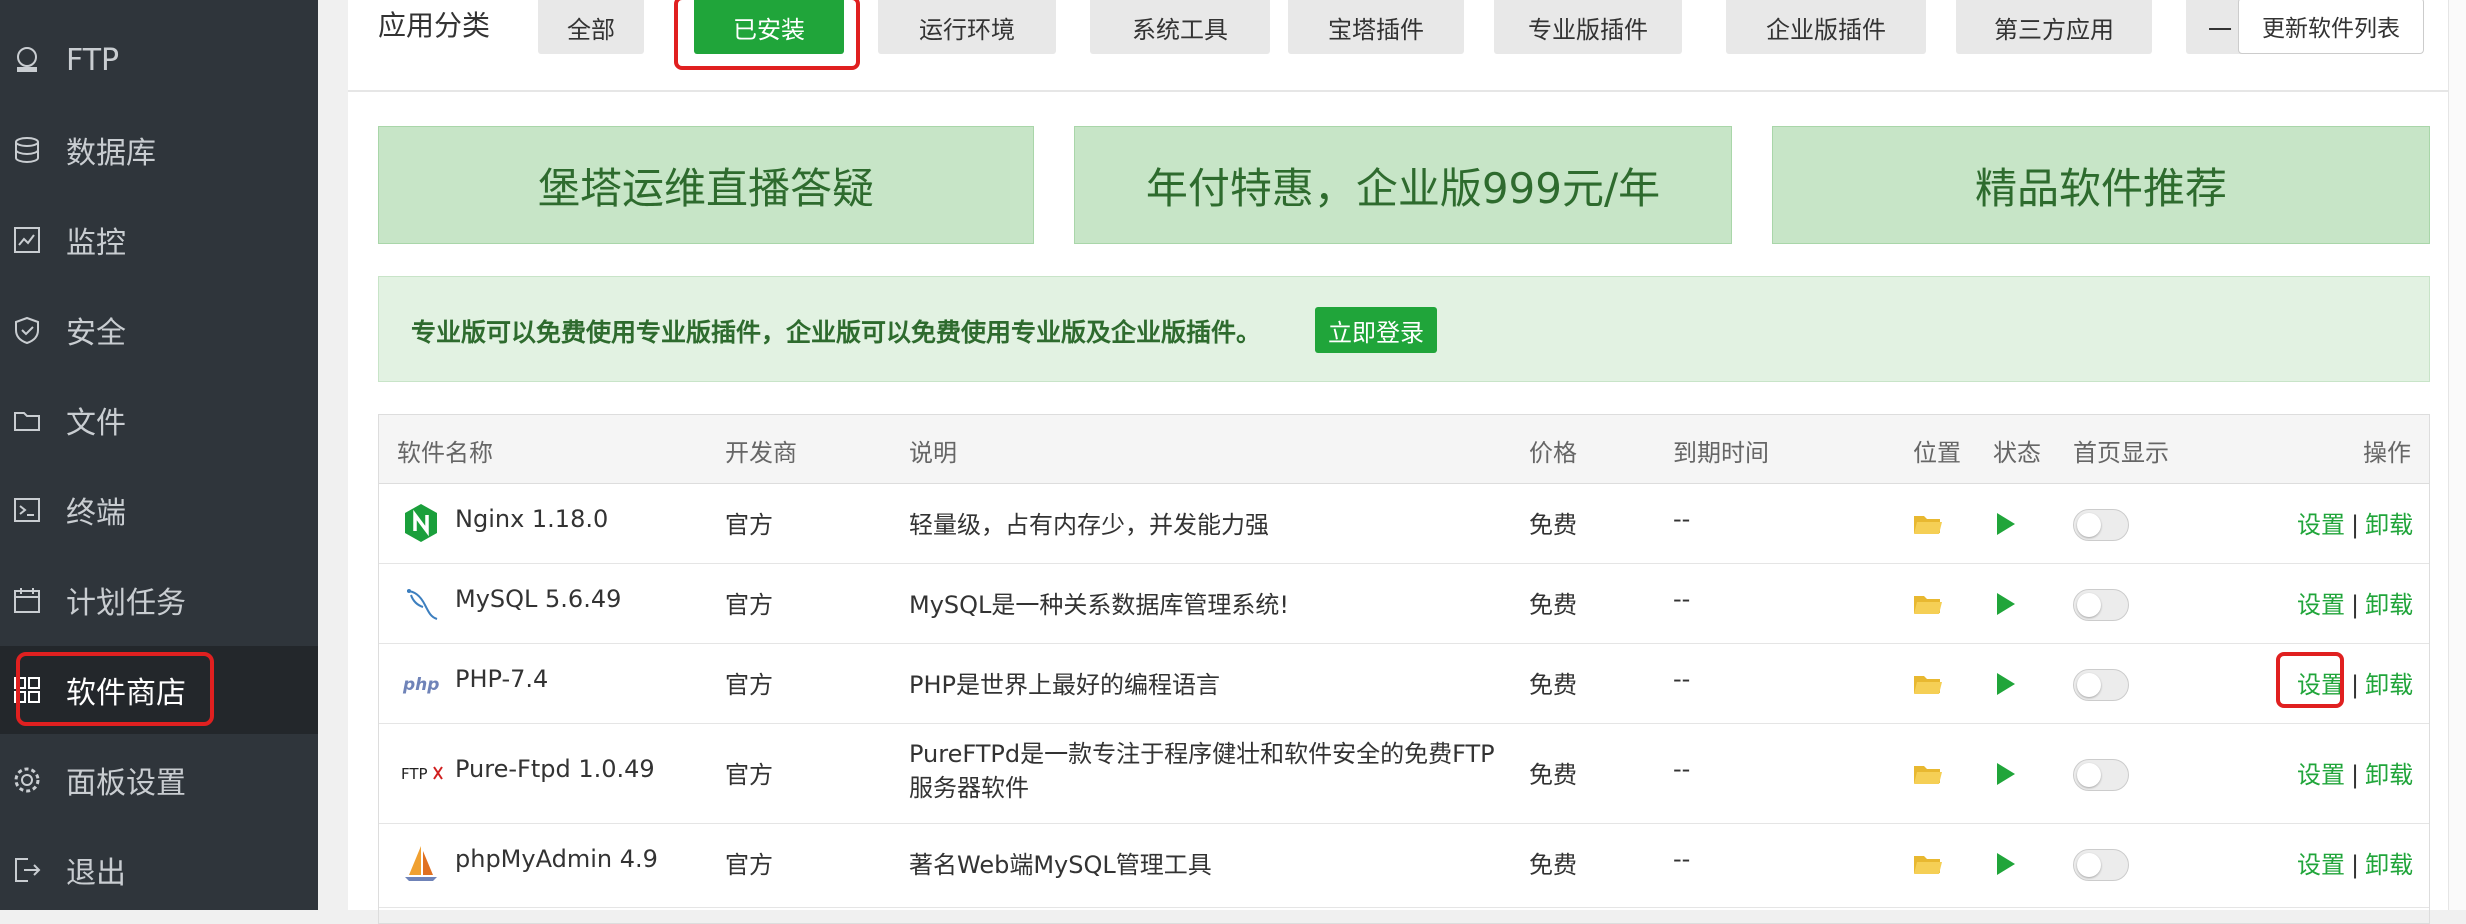 This screenshot has height=924, width=2466. Describe the element at coordinates (1099, 605) in the screenshot. I see `description: MySQL是一种关系数据库管理系统!` at that location.